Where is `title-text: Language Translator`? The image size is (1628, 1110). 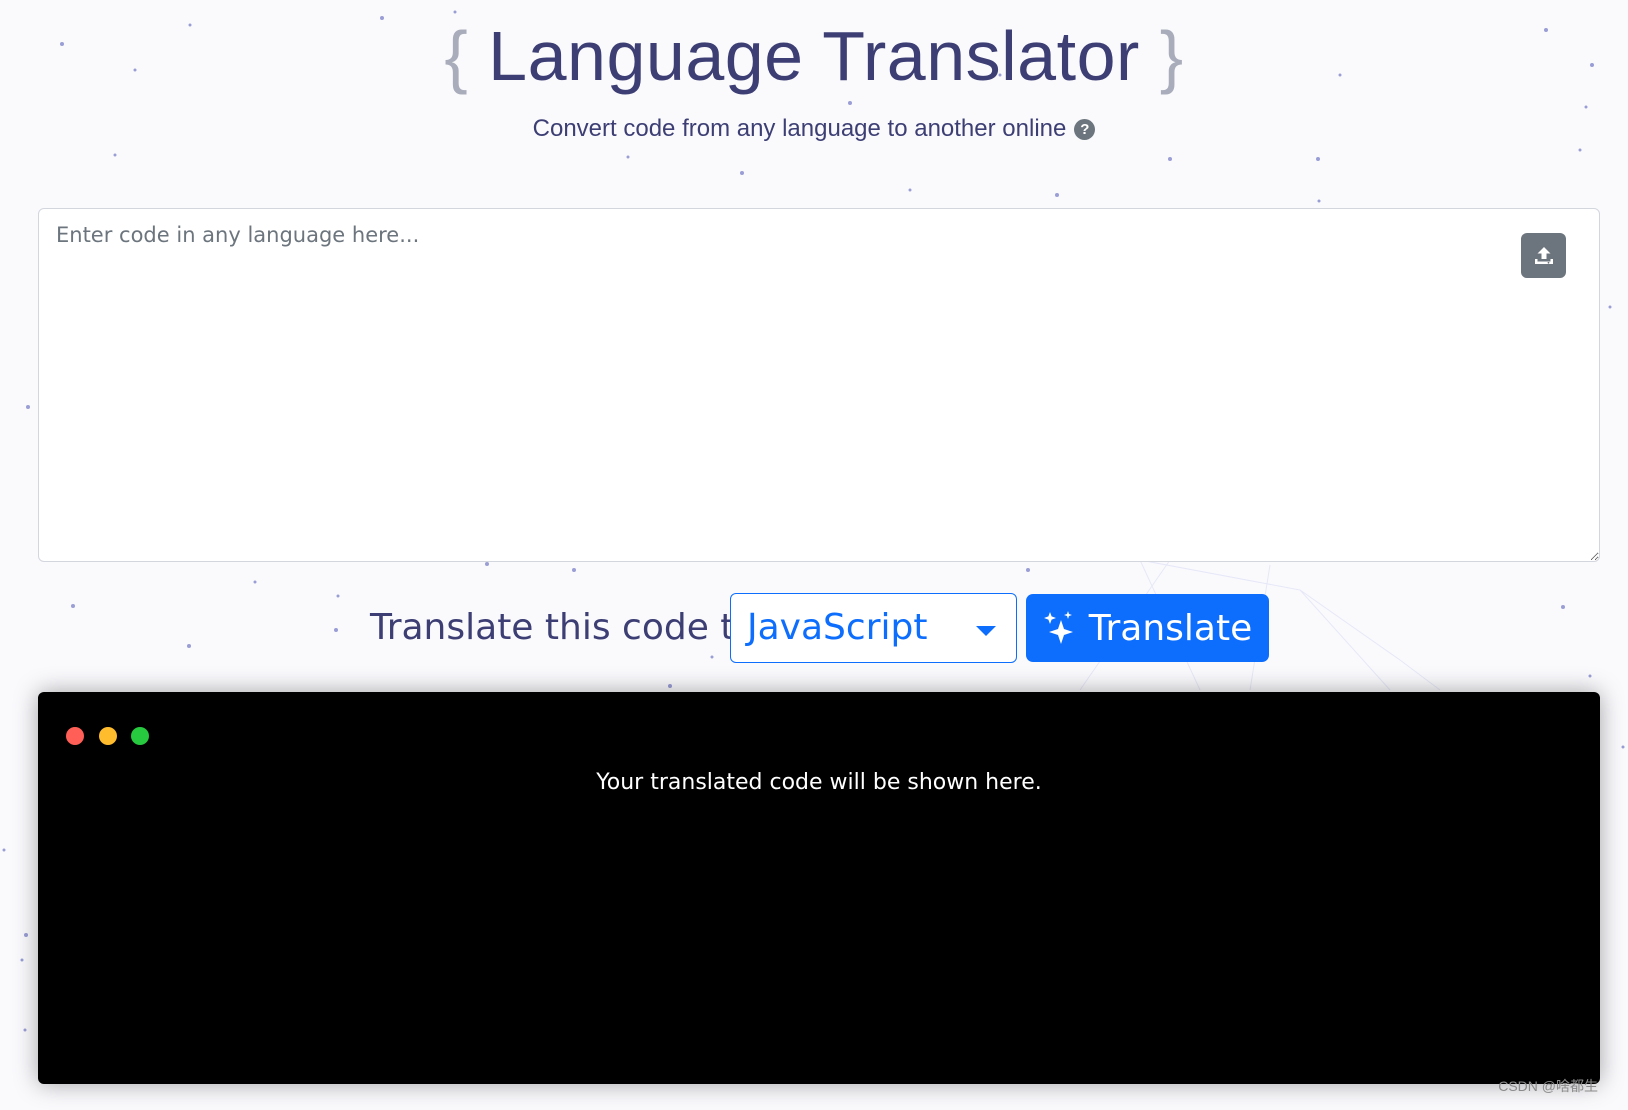 title-text: Language Translator is located at coordinates (814, 56).